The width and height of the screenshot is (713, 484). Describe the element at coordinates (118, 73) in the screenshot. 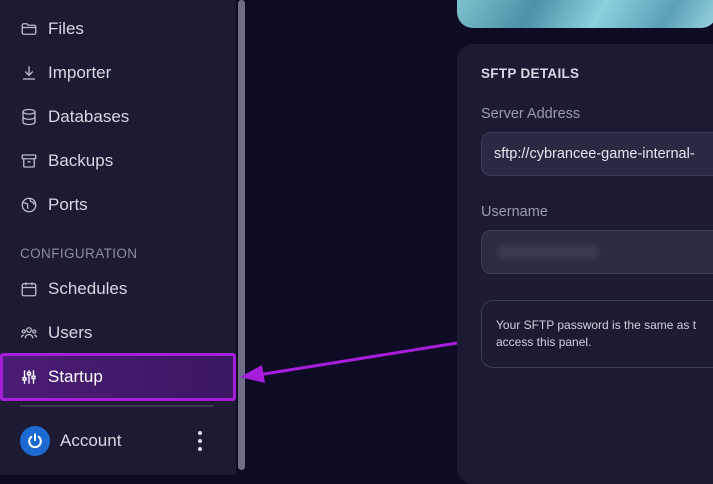

I see `sidebar-item-importer: Importer` at that location.